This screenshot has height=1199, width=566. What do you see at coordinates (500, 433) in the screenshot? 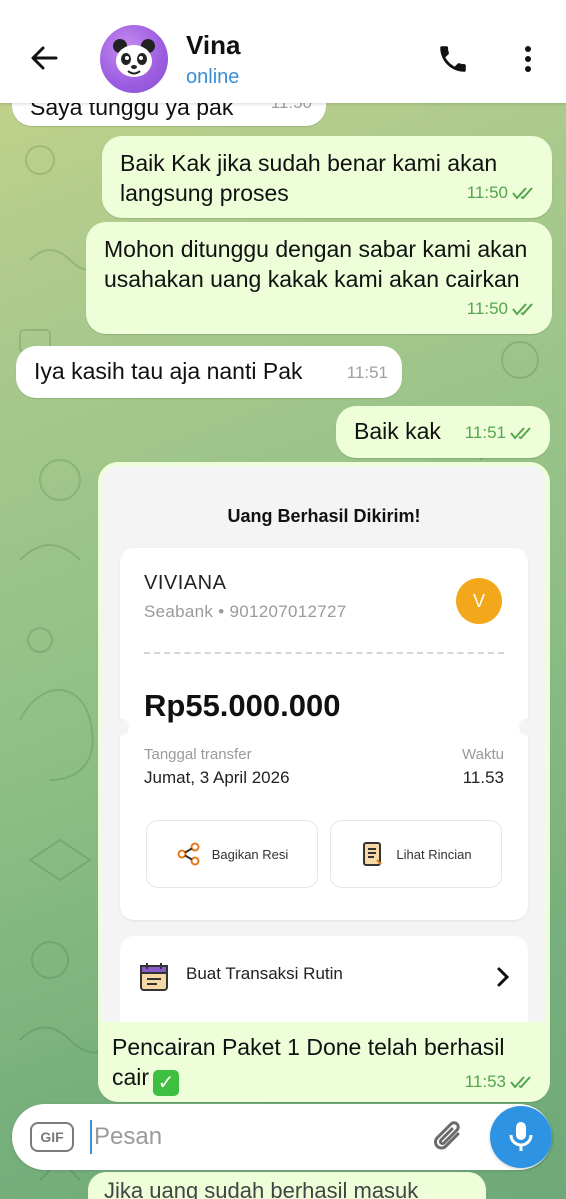
I see `message-meta: 11:51` at bounding box center [500, 433].